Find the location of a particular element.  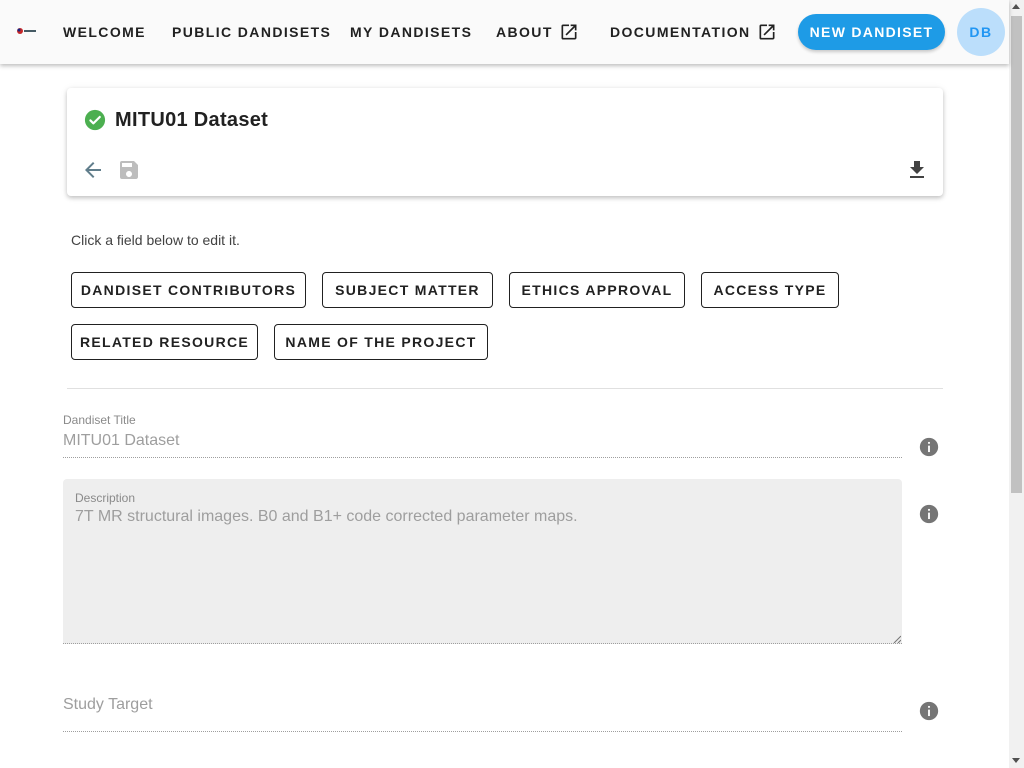

description-label: Description is located at coordinates (105, 498).